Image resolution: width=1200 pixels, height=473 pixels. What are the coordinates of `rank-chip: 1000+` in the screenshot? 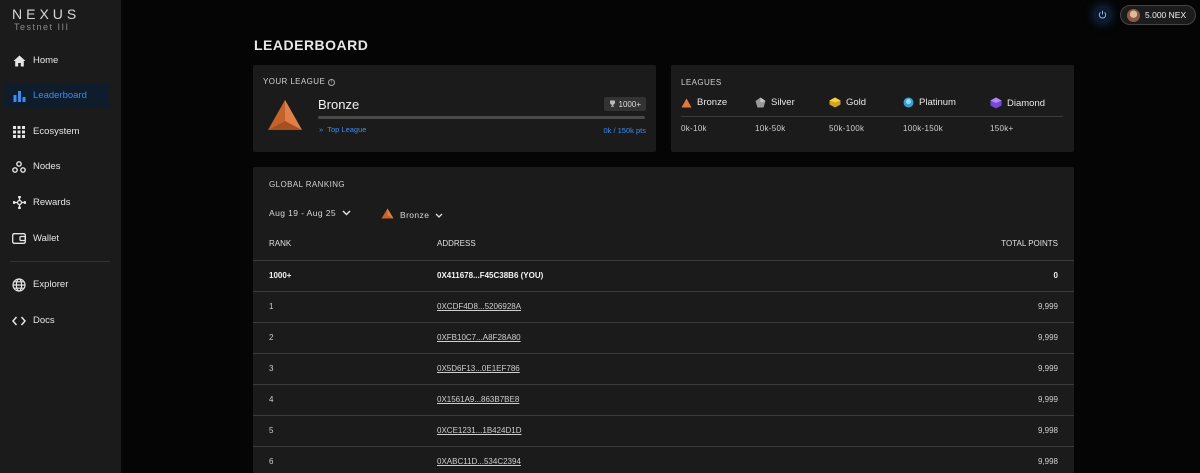 It's located at (624, 104).